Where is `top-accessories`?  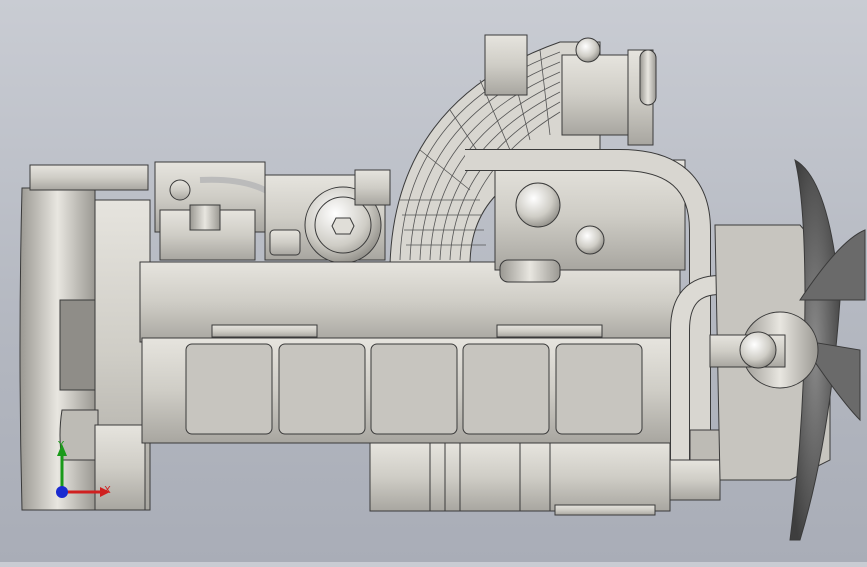 top-accessories is located at coordinates (272, 212).